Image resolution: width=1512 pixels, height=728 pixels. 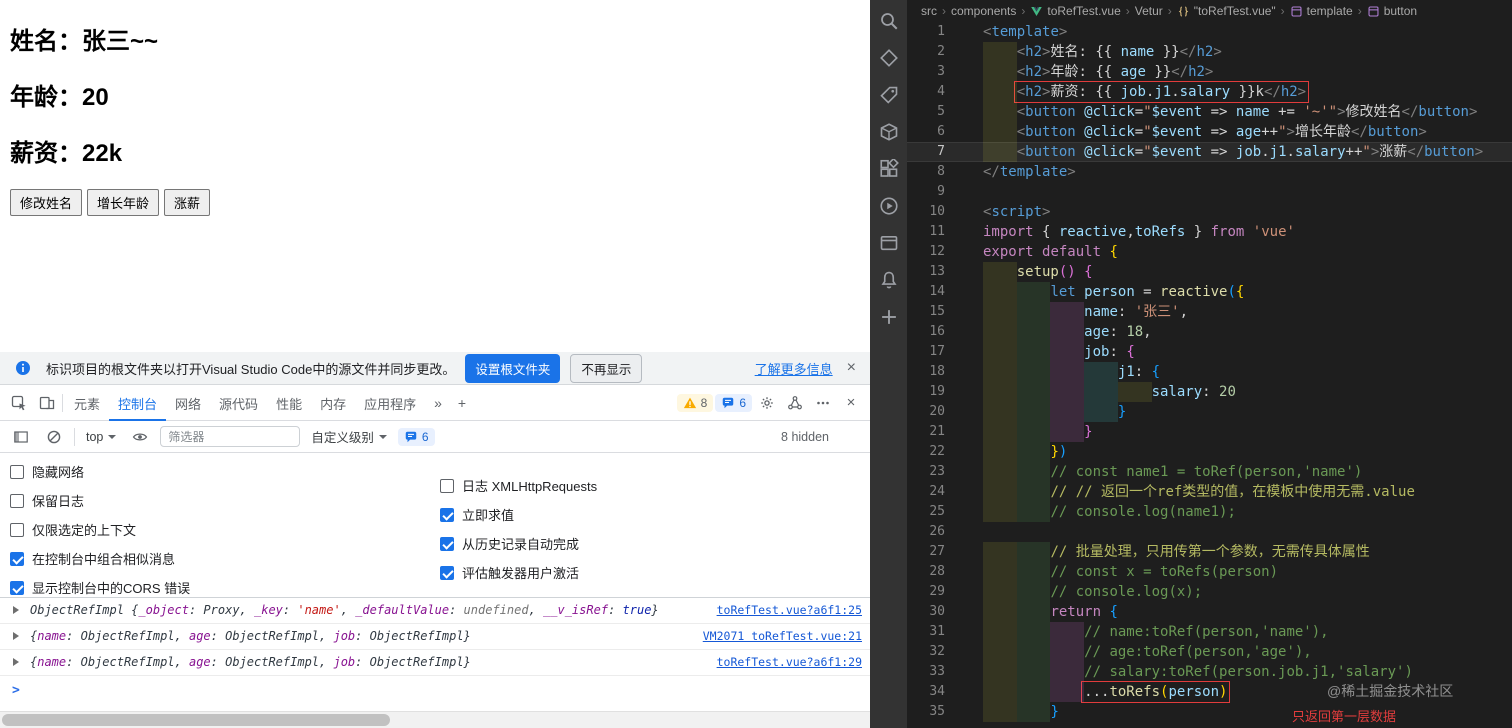 What do you see at coordinates (54, 437) in the screenshot?
I see `clear-console-icon` at bounding box center [54, 437].